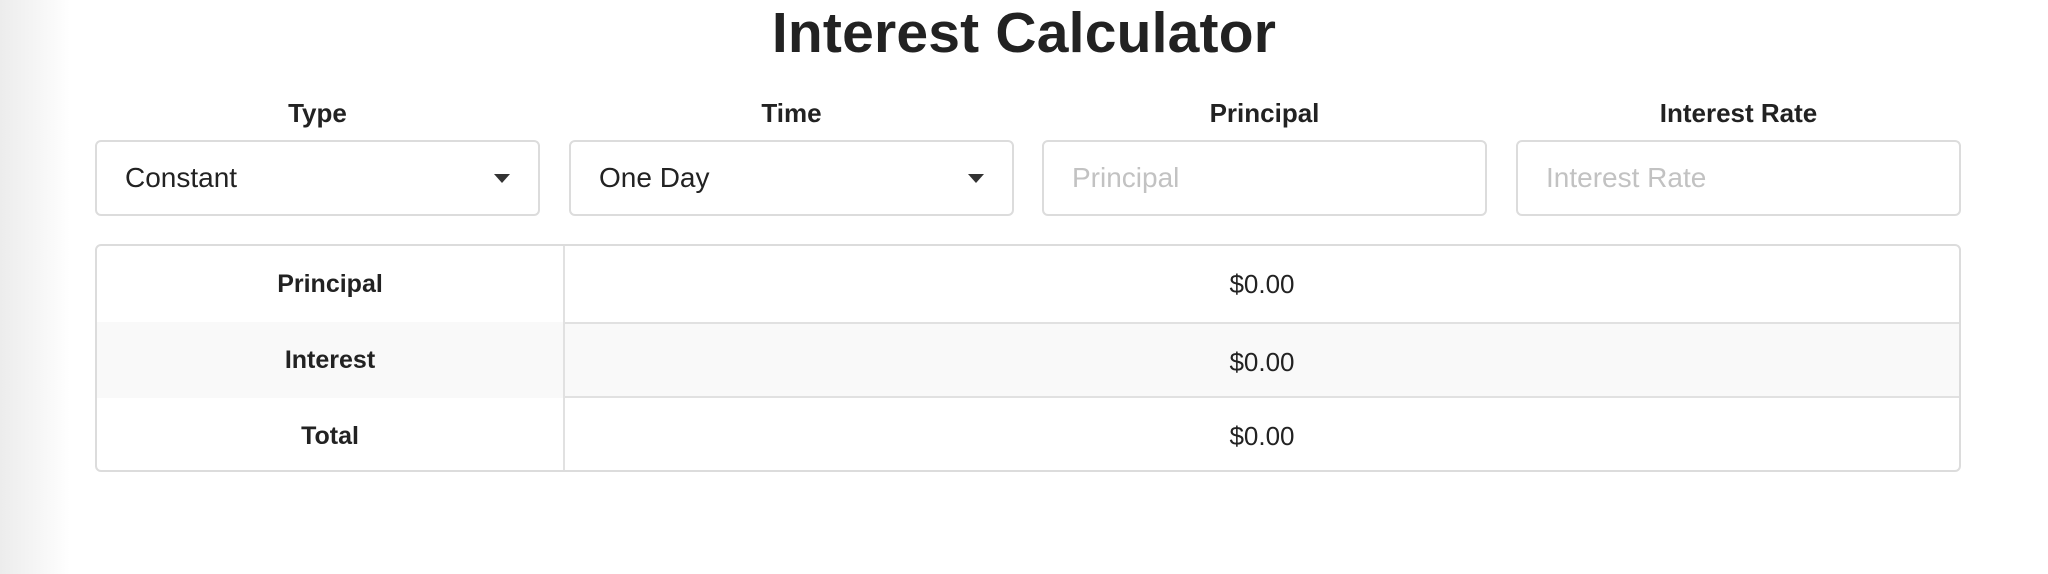  I want to click on time-select: One Day, so click(791, 178).